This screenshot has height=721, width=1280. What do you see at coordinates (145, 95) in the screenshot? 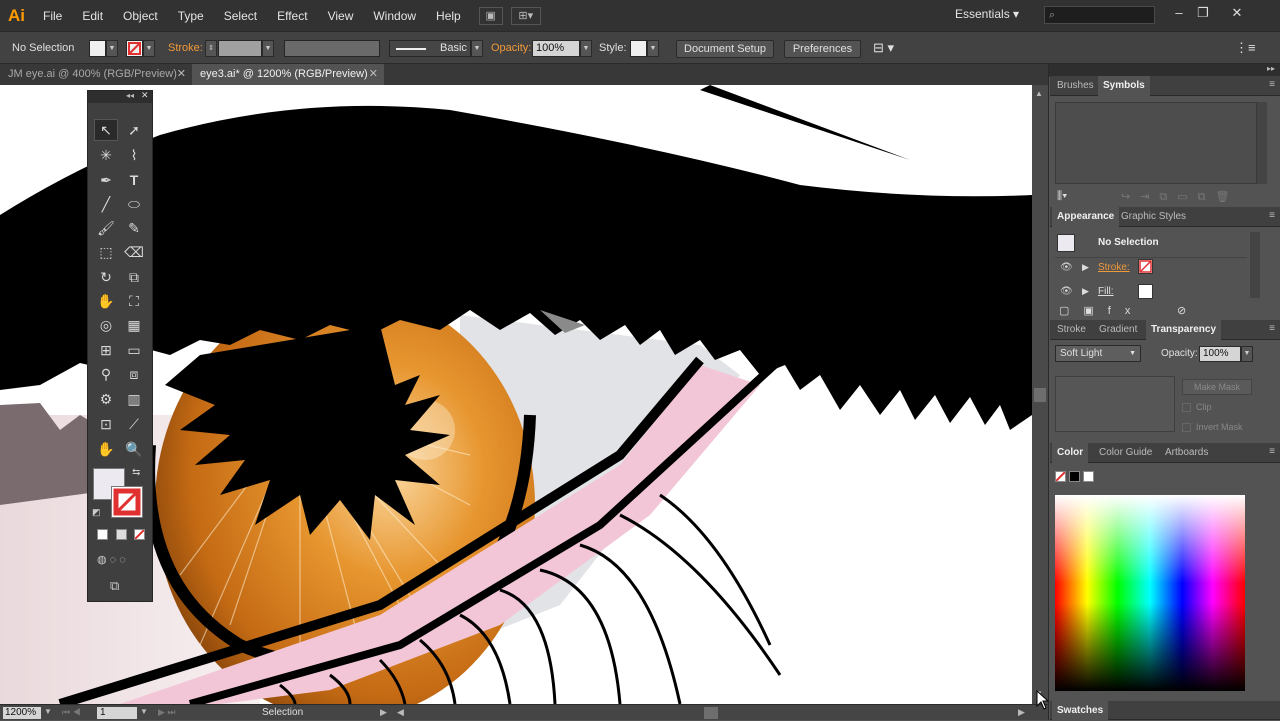
I see `close-panel-icon: ✕` at bounding box center [145, 95].